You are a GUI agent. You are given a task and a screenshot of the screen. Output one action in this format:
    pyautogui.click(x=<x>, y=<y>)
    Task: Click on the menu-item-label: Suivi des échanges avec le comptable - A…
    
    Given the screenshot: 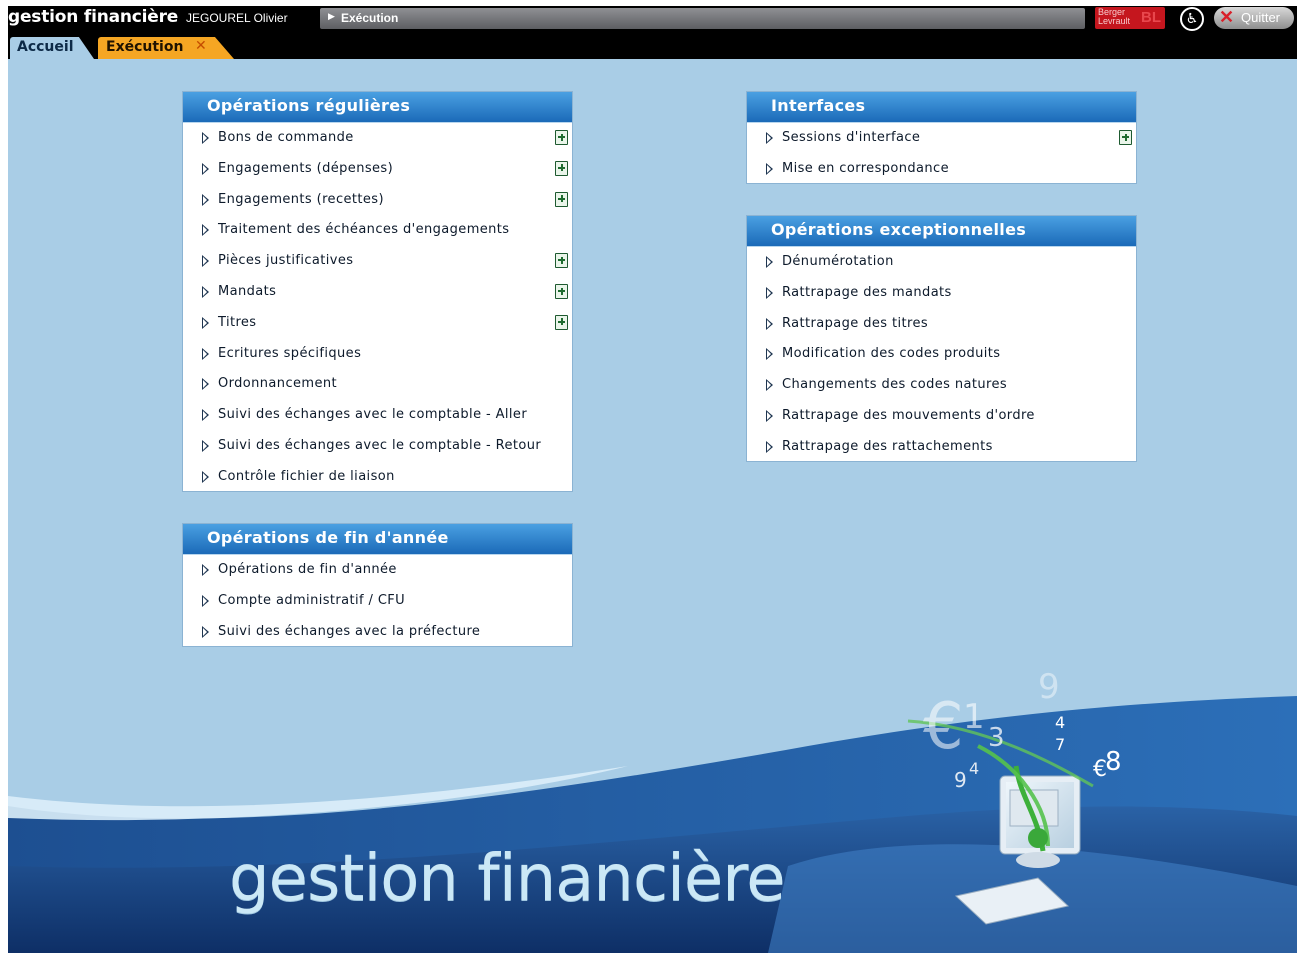 What is the action you would take?
    pyautogui.click(x=372, y=414)
    